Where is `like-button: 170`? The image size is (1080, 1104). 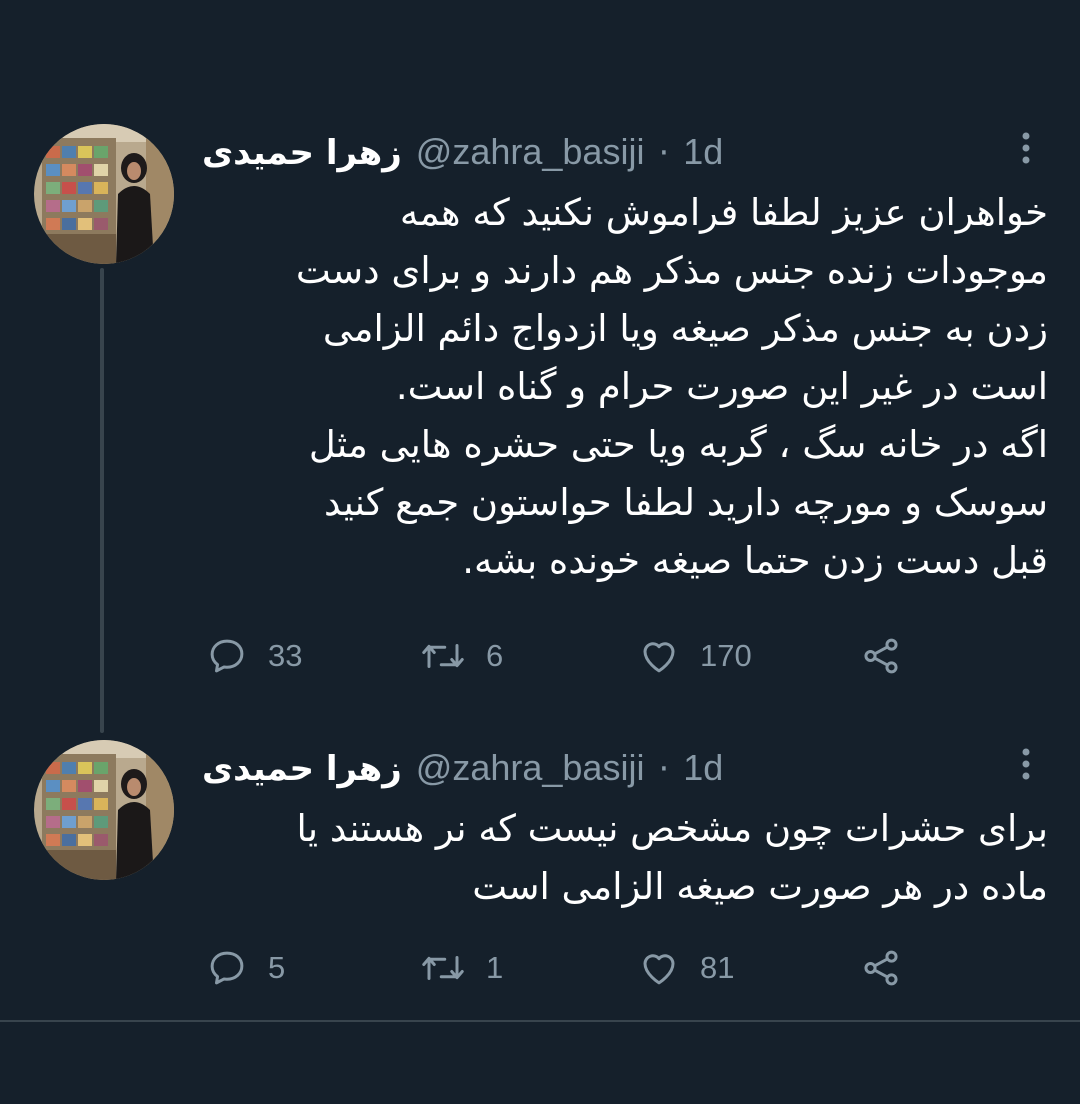 like-button: 170 is located at coordinates (695, 656).